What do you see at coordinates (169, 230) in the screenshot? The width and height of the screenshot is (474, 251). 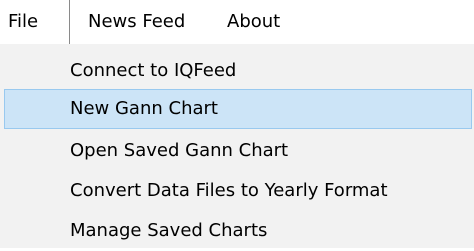 I see `menu-item-label: Manage Saved Charts` at bounding box center [169, 230].